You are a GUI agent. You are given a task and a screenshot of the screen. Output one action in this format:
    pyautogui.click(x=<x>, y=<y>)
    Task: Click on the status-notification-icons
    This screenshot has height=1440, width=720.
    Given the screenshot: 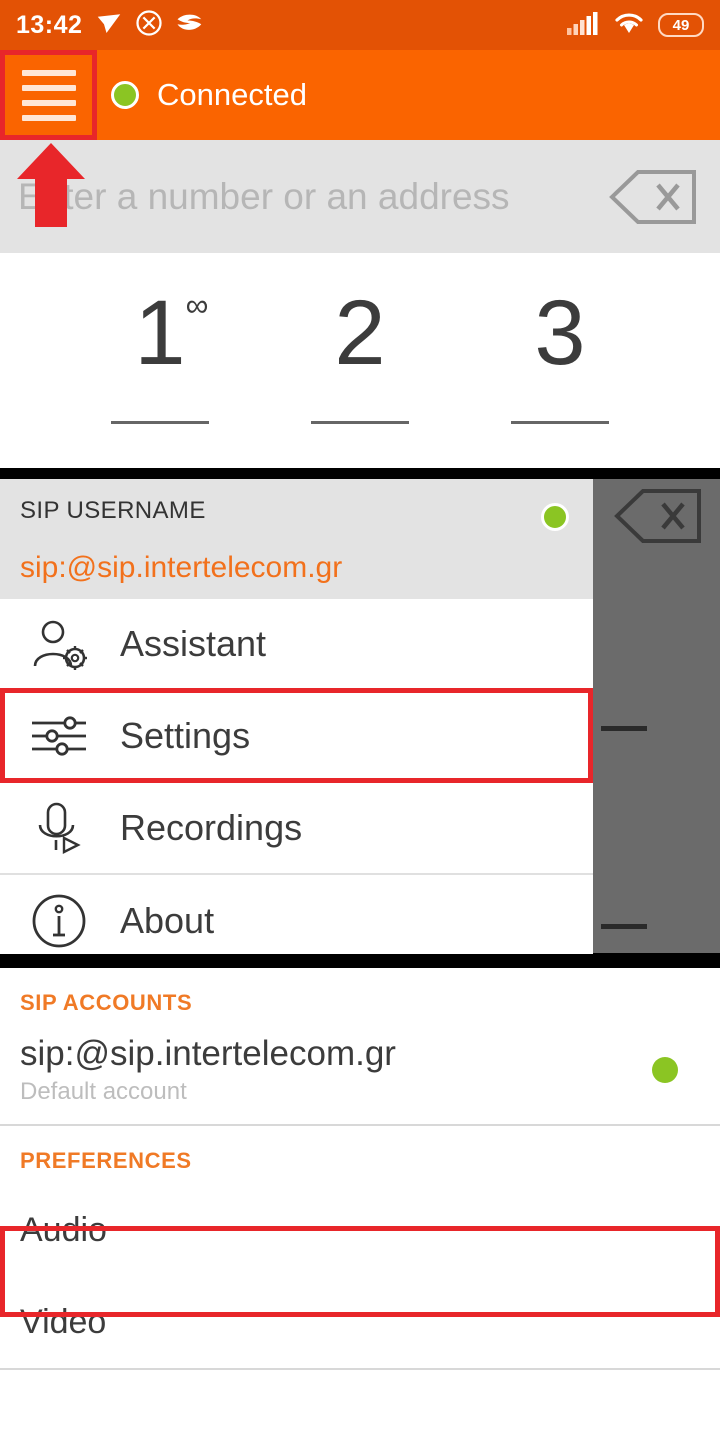 What is the action you would take?
    pyautogui.click(x=150, y=25)
    